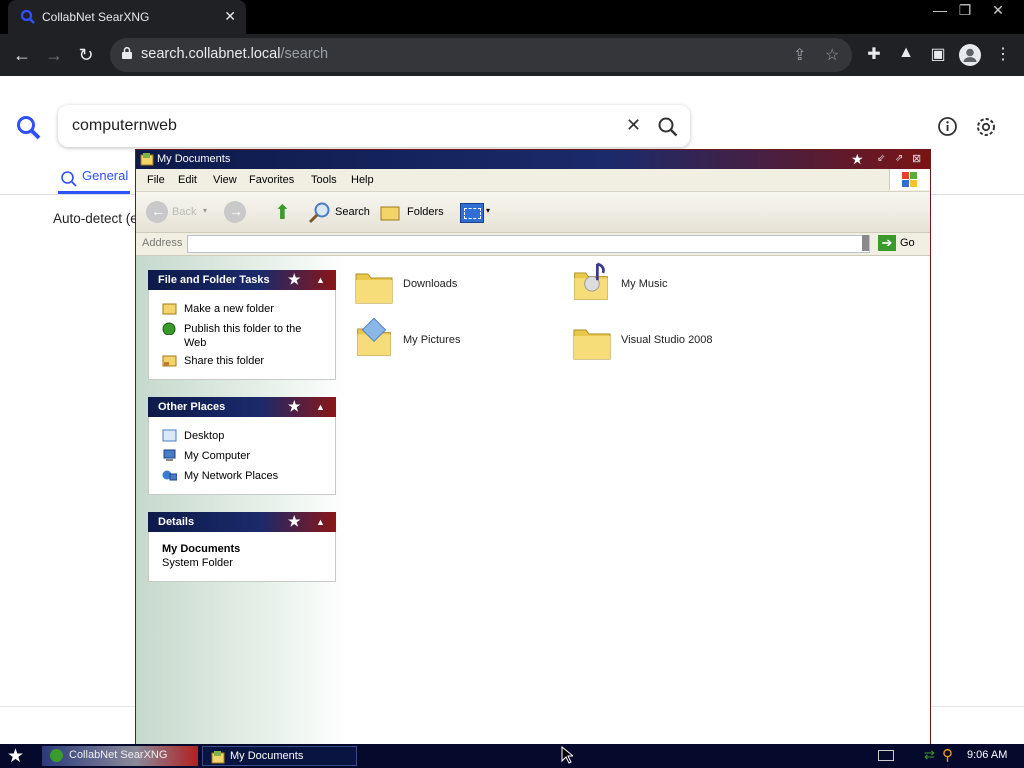 This screenshot has width=1024, height=768. I want to click on explorer-titlebar: My Documents ★ ⇙ ⇗ ⊠, so click(533, 159).